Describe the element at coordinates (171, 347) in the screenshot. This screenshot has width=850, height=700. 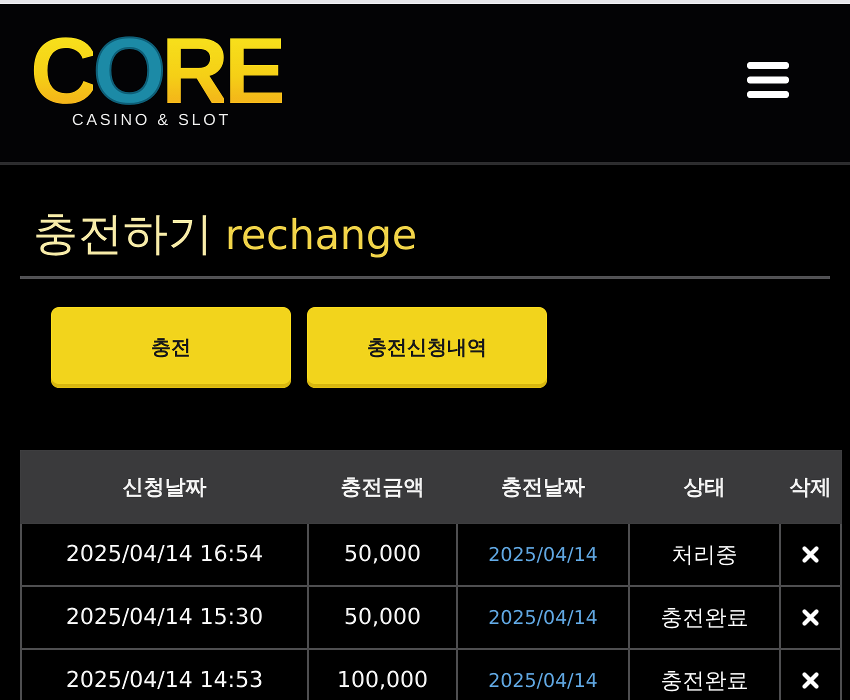
I see `recharge-button: 충전` at that location.